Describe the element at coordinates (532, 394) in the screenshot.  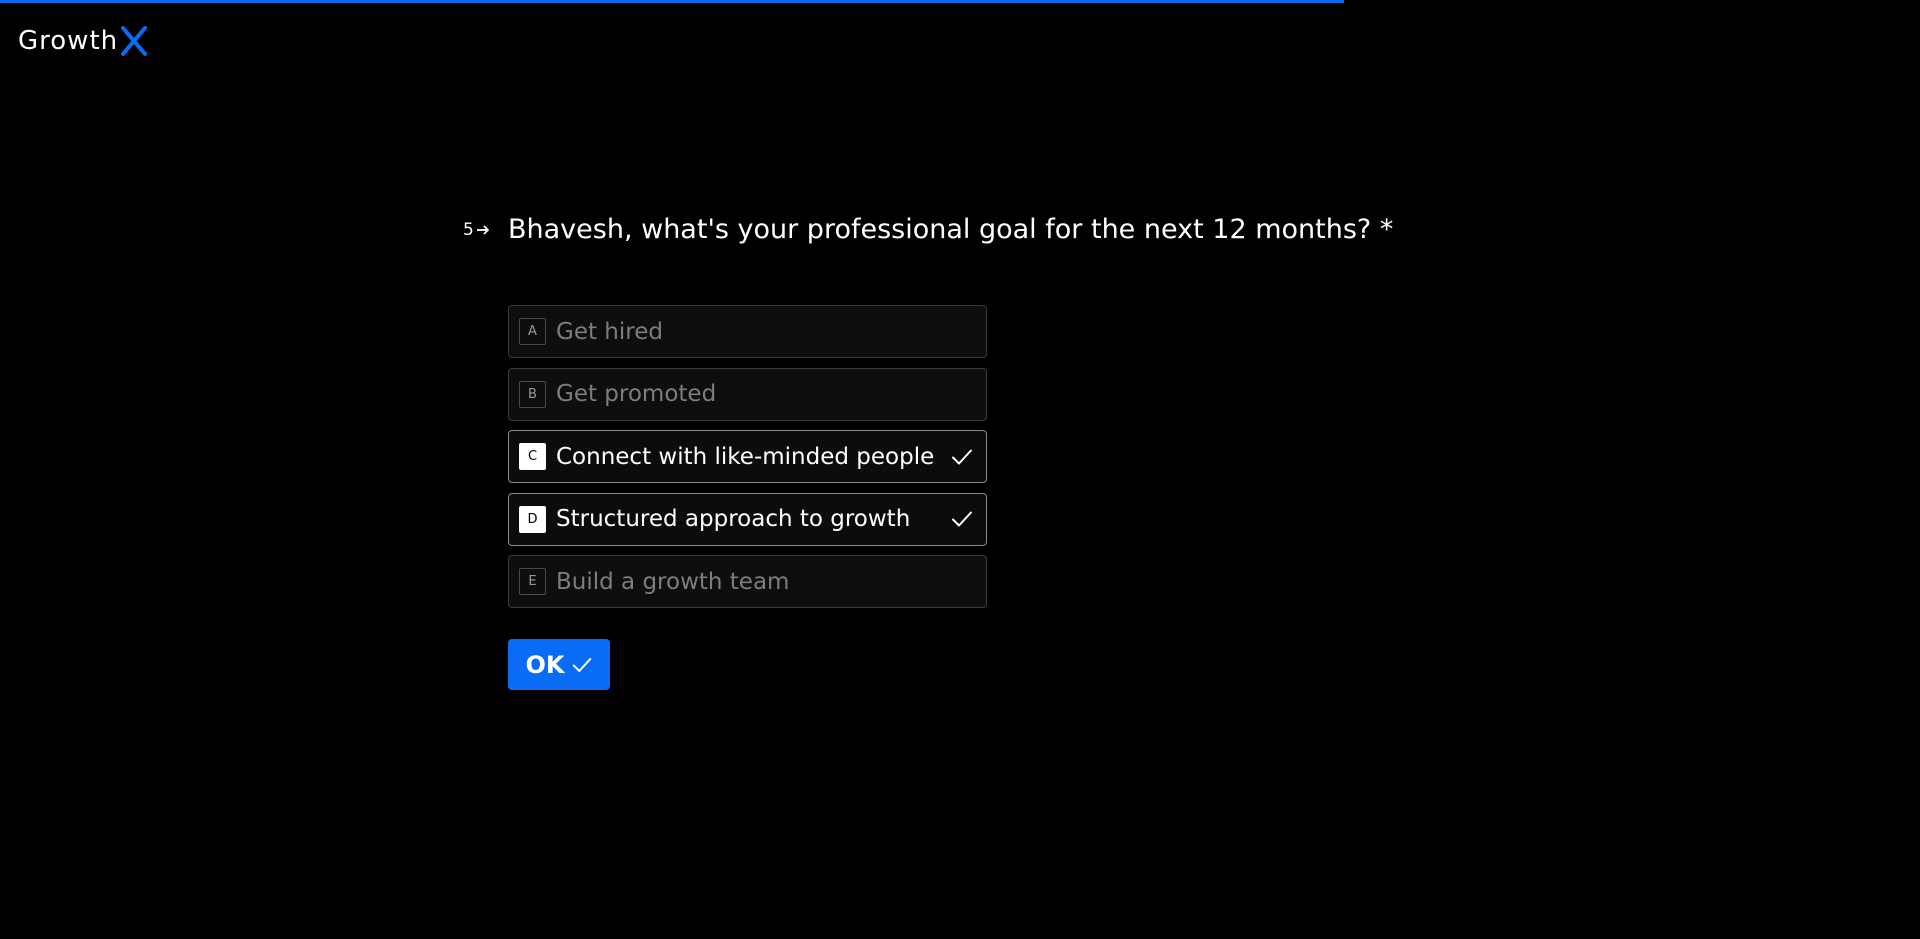
I see `option-key: B` at that location.